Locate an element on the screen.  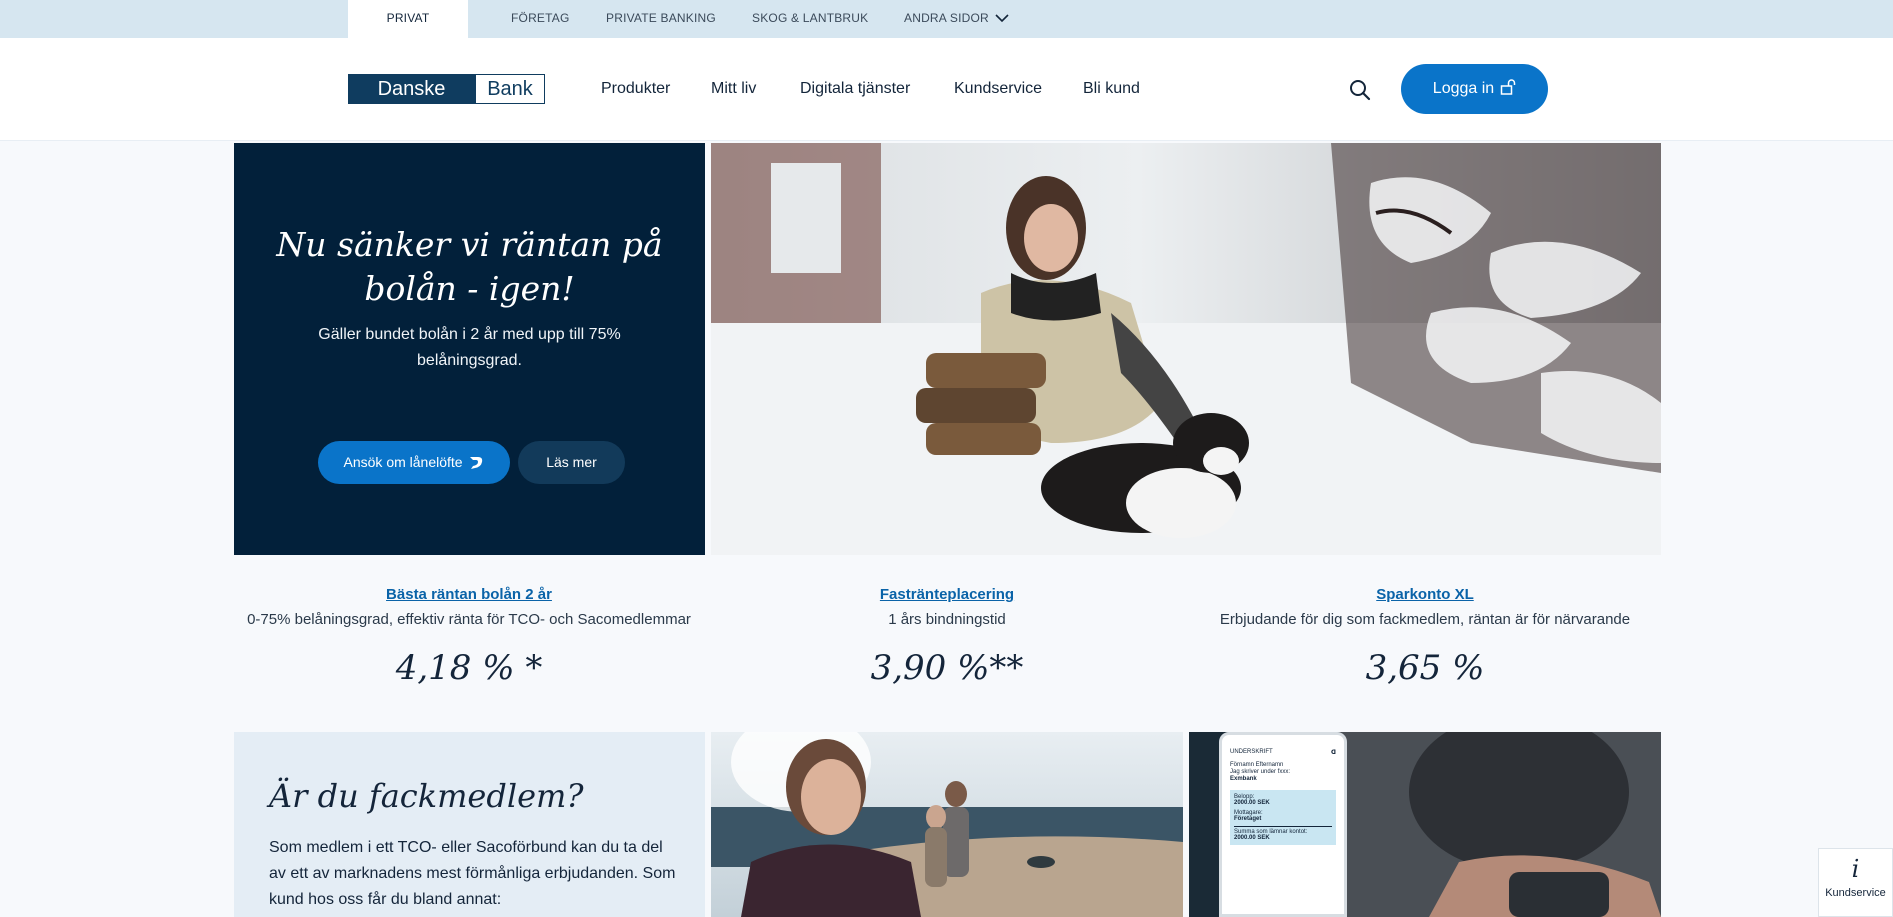
kundservice-widget: i Kundservice is located at coordinates (1855, 882).